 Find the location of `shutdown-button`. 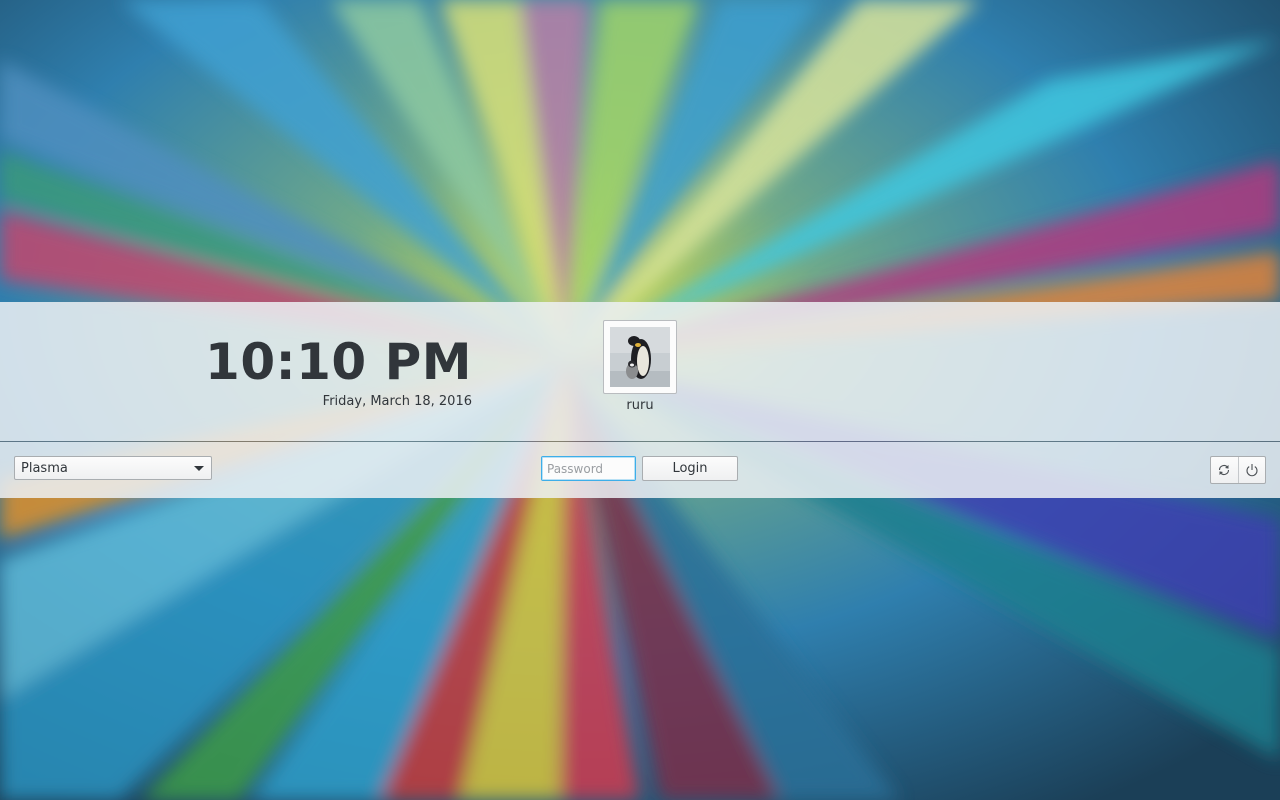

shutdown-button is located at coordinates (1252, 470).